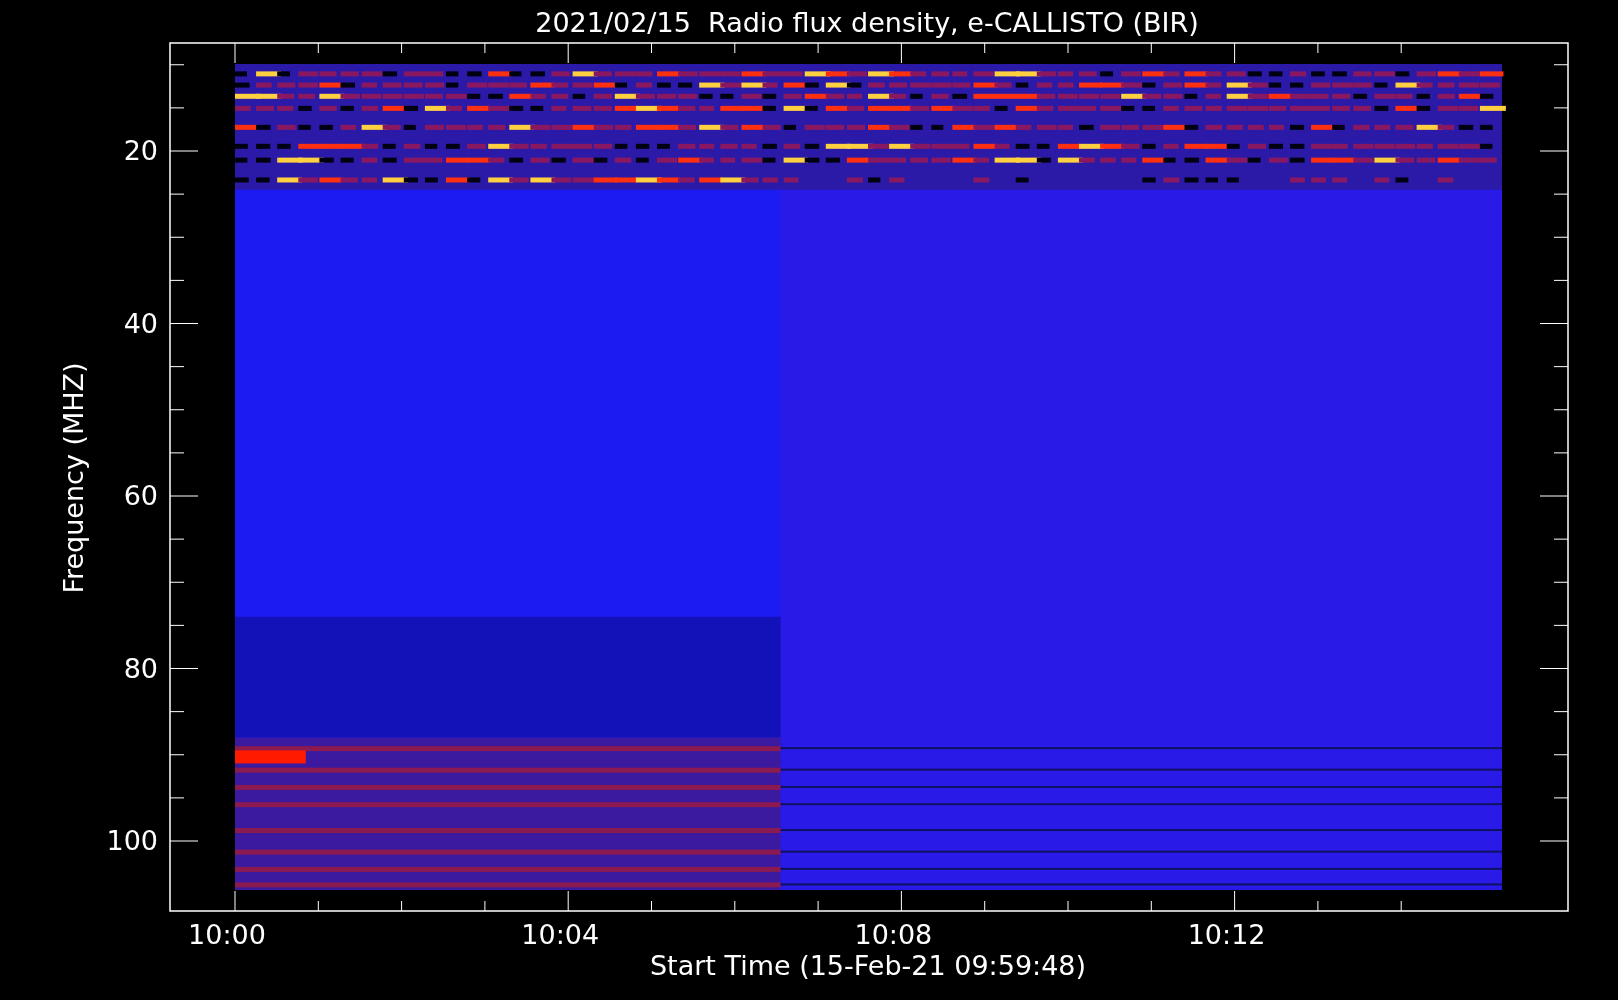 The width and height of the screenshot is (1618, 1000). I want to click on x-tick-label: 10:08, so click(893, 934).